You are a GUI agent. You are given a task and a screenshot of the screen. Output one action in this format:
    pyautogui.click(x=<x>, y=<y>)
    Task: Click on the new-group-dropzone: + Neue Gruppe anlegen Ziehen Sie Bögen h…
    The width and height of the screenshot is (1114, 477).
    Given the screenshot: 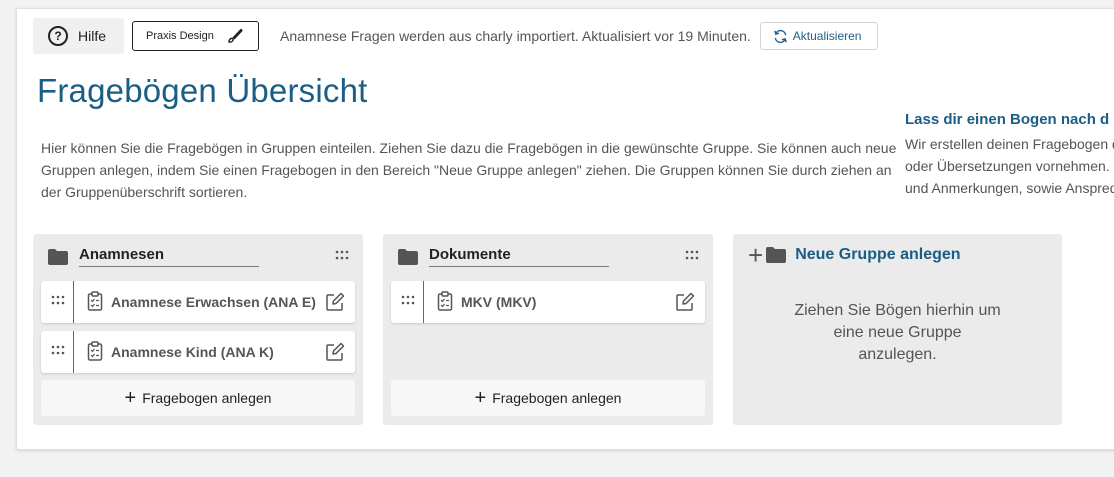 What is the action you would take?
    pyautogui.click(x=897, y=329)
    